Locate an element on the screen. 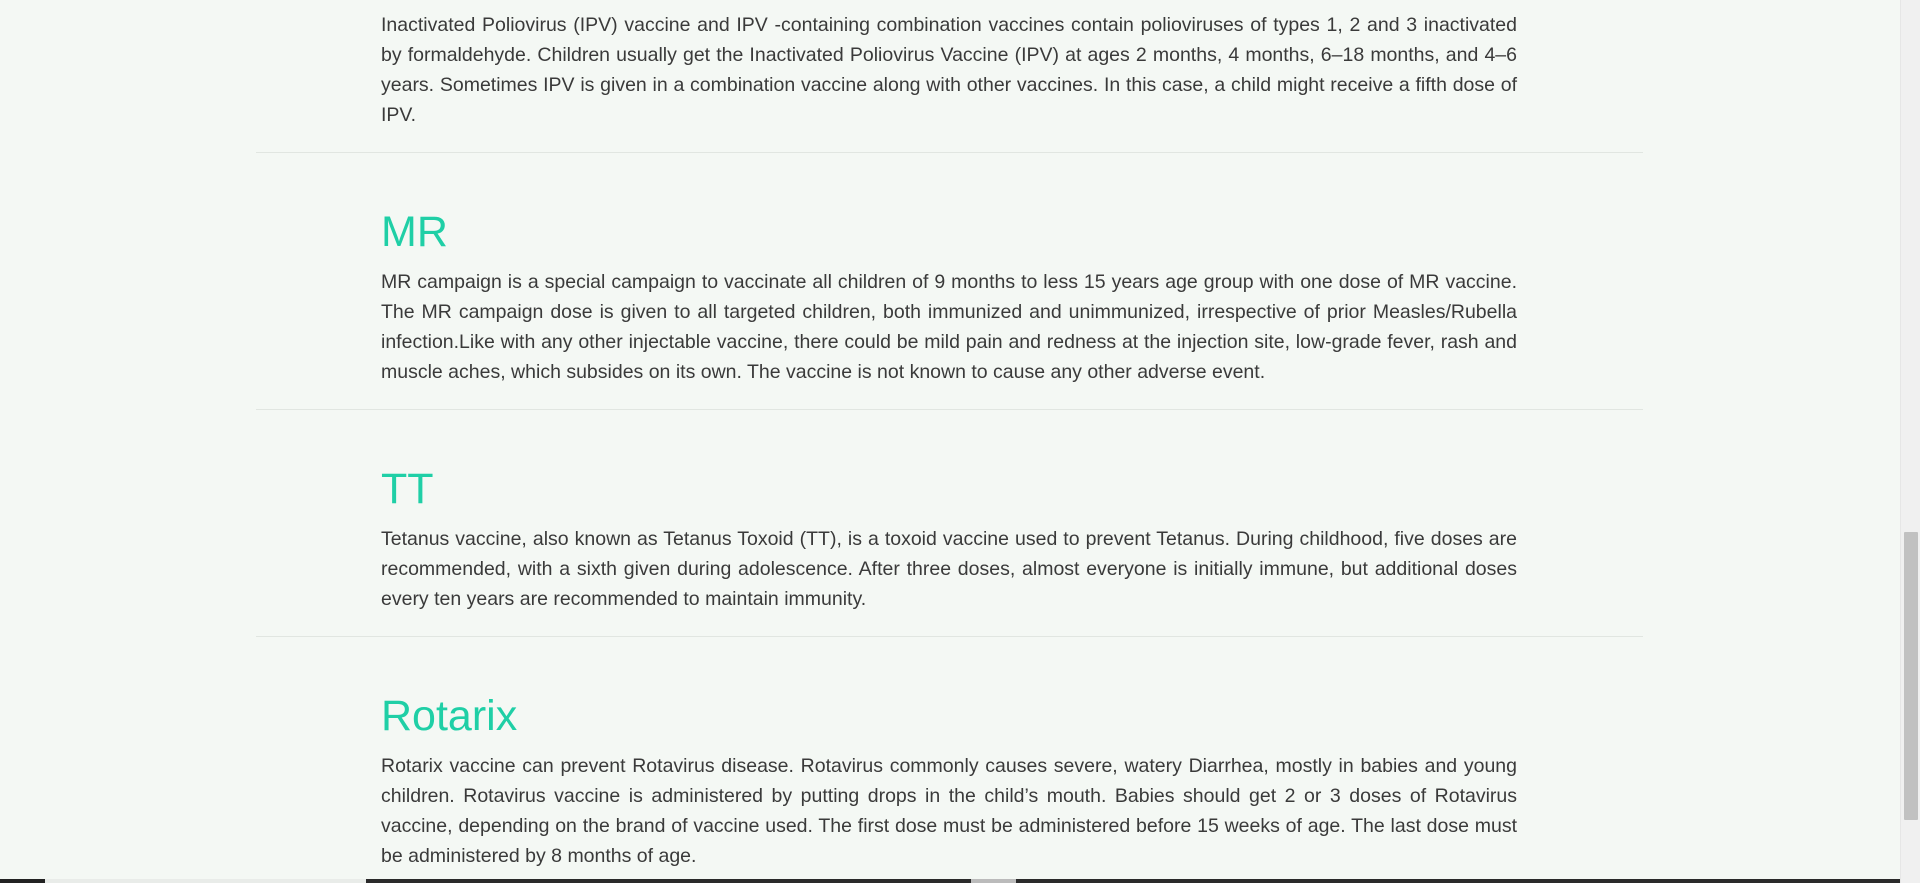 This screenshot has width=1920, height=883. scrollbar-thumb is located at coordinates (1911, 676).